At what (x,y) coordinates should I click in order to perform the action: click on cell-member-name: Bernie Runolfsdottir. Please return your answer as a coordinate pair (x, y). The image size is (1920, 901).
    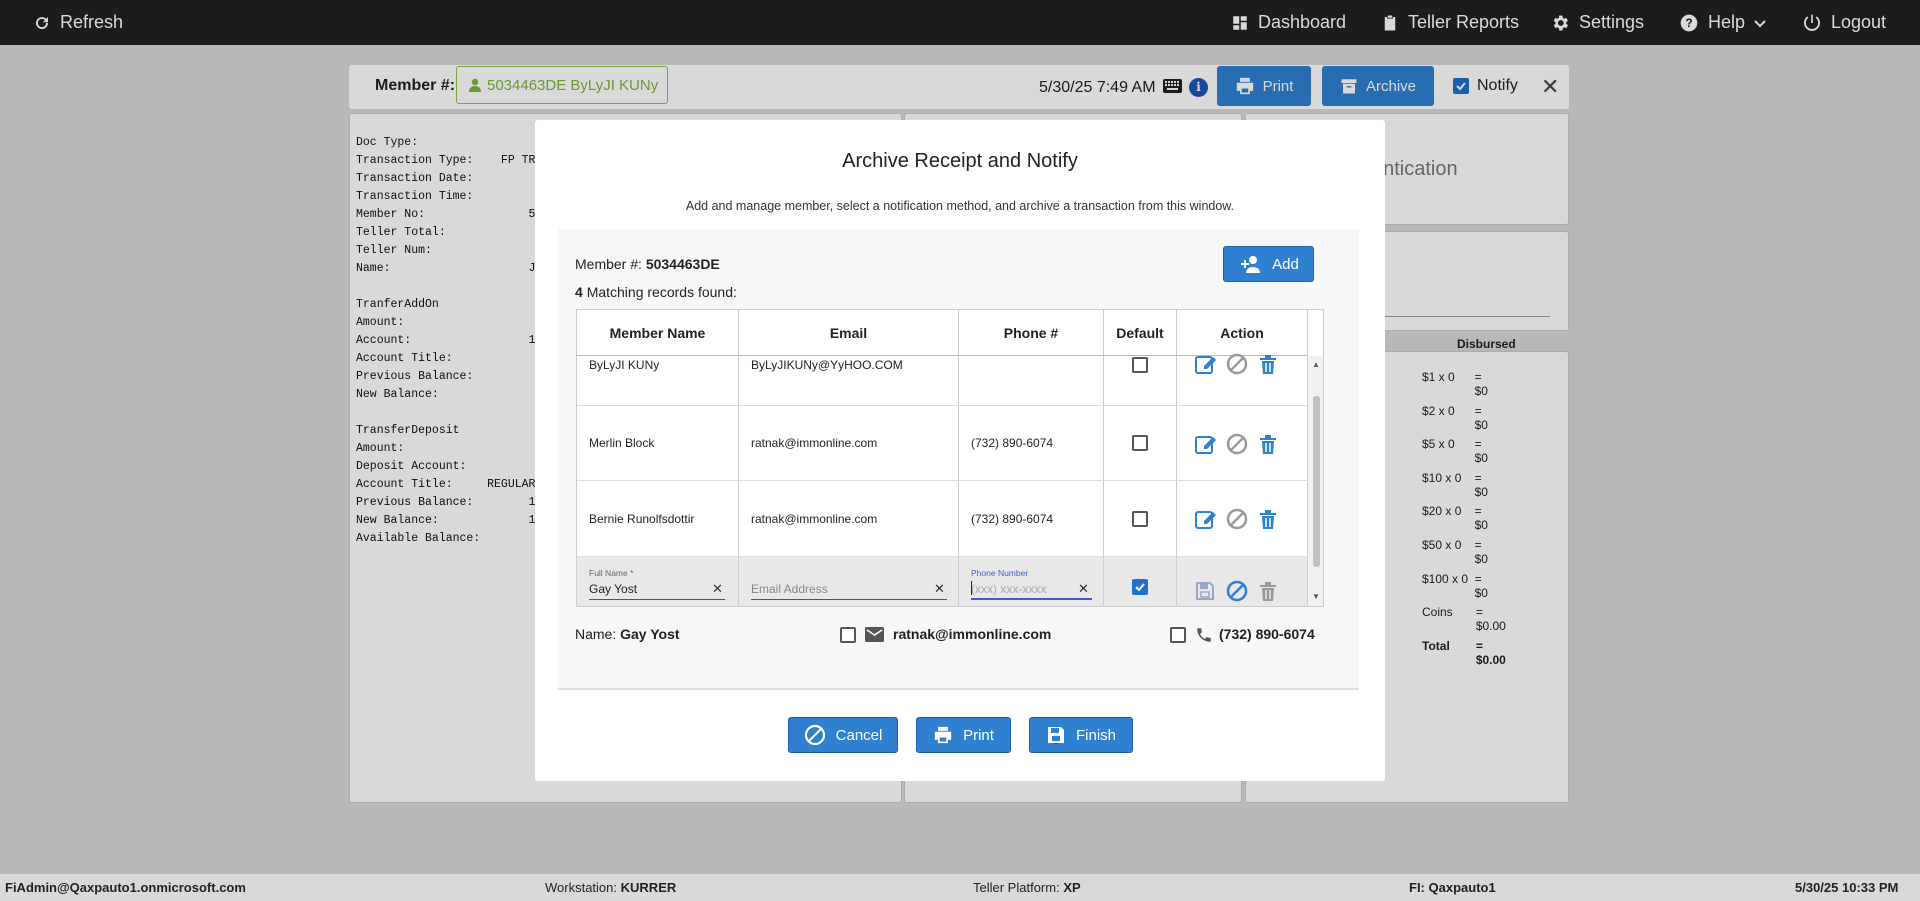
    Looking at the image, I should click on (658, 518).